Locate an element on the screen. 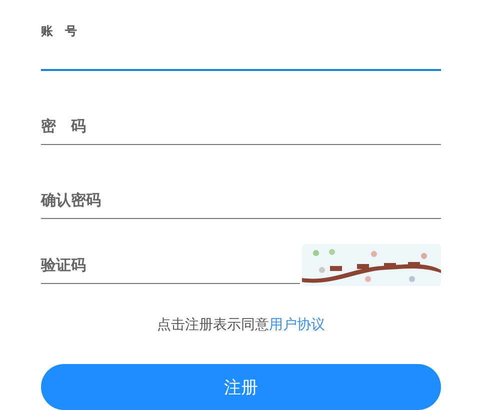 Image resolution: width=480 pixels, height=410 pixels. user-agreement-link: 用户协议 is located at coordinates (297, 325).